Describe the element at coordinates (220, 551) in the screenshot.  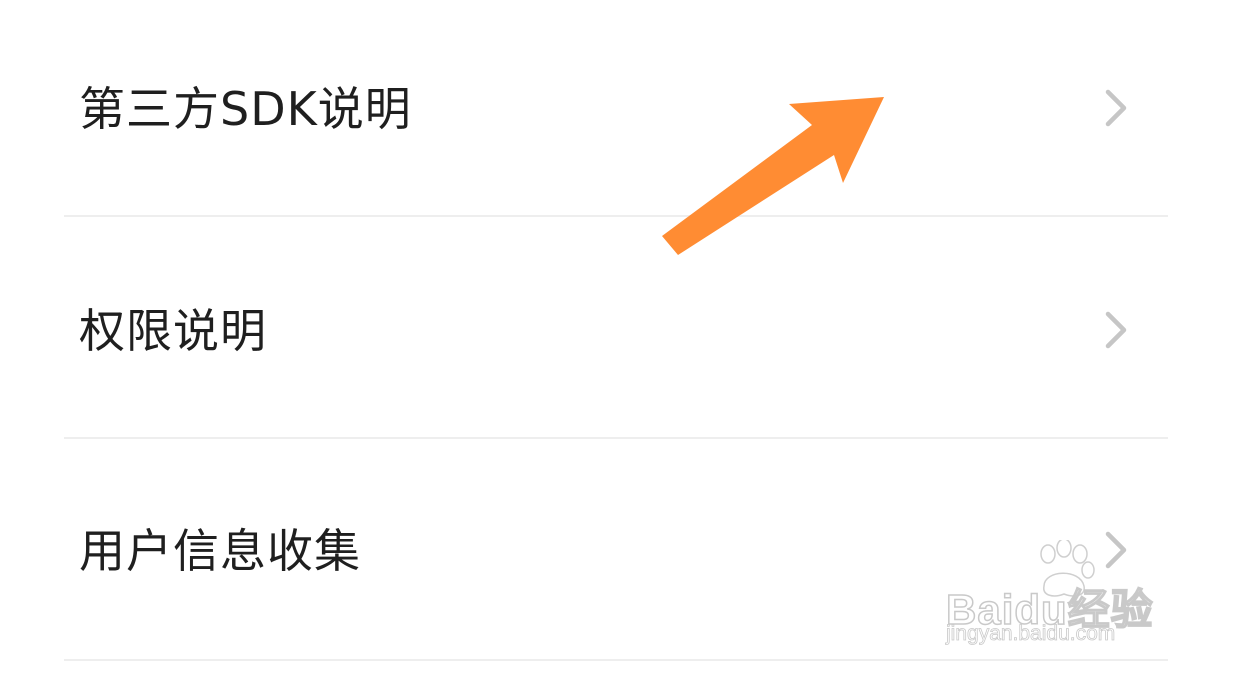
I see `menu-item-label: 用户信息收集` at that location.